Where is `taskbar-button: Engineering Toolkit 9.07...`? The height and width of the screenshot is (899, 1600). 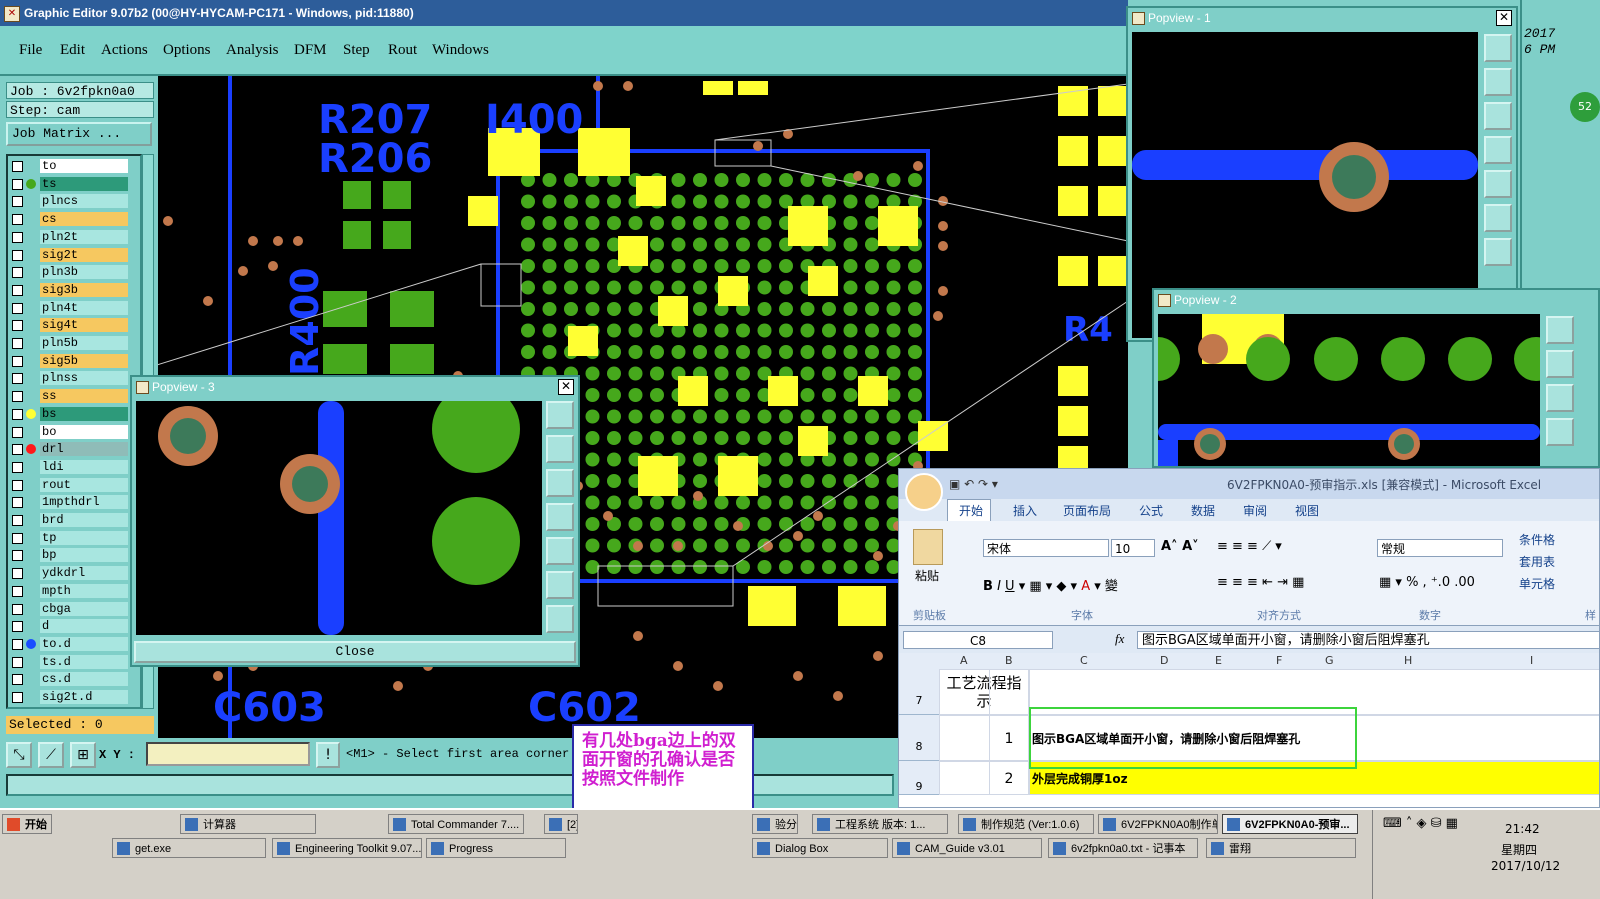 taskbar-button: Engineering Toolkit 9.07... is located at coordinates (347, 848).